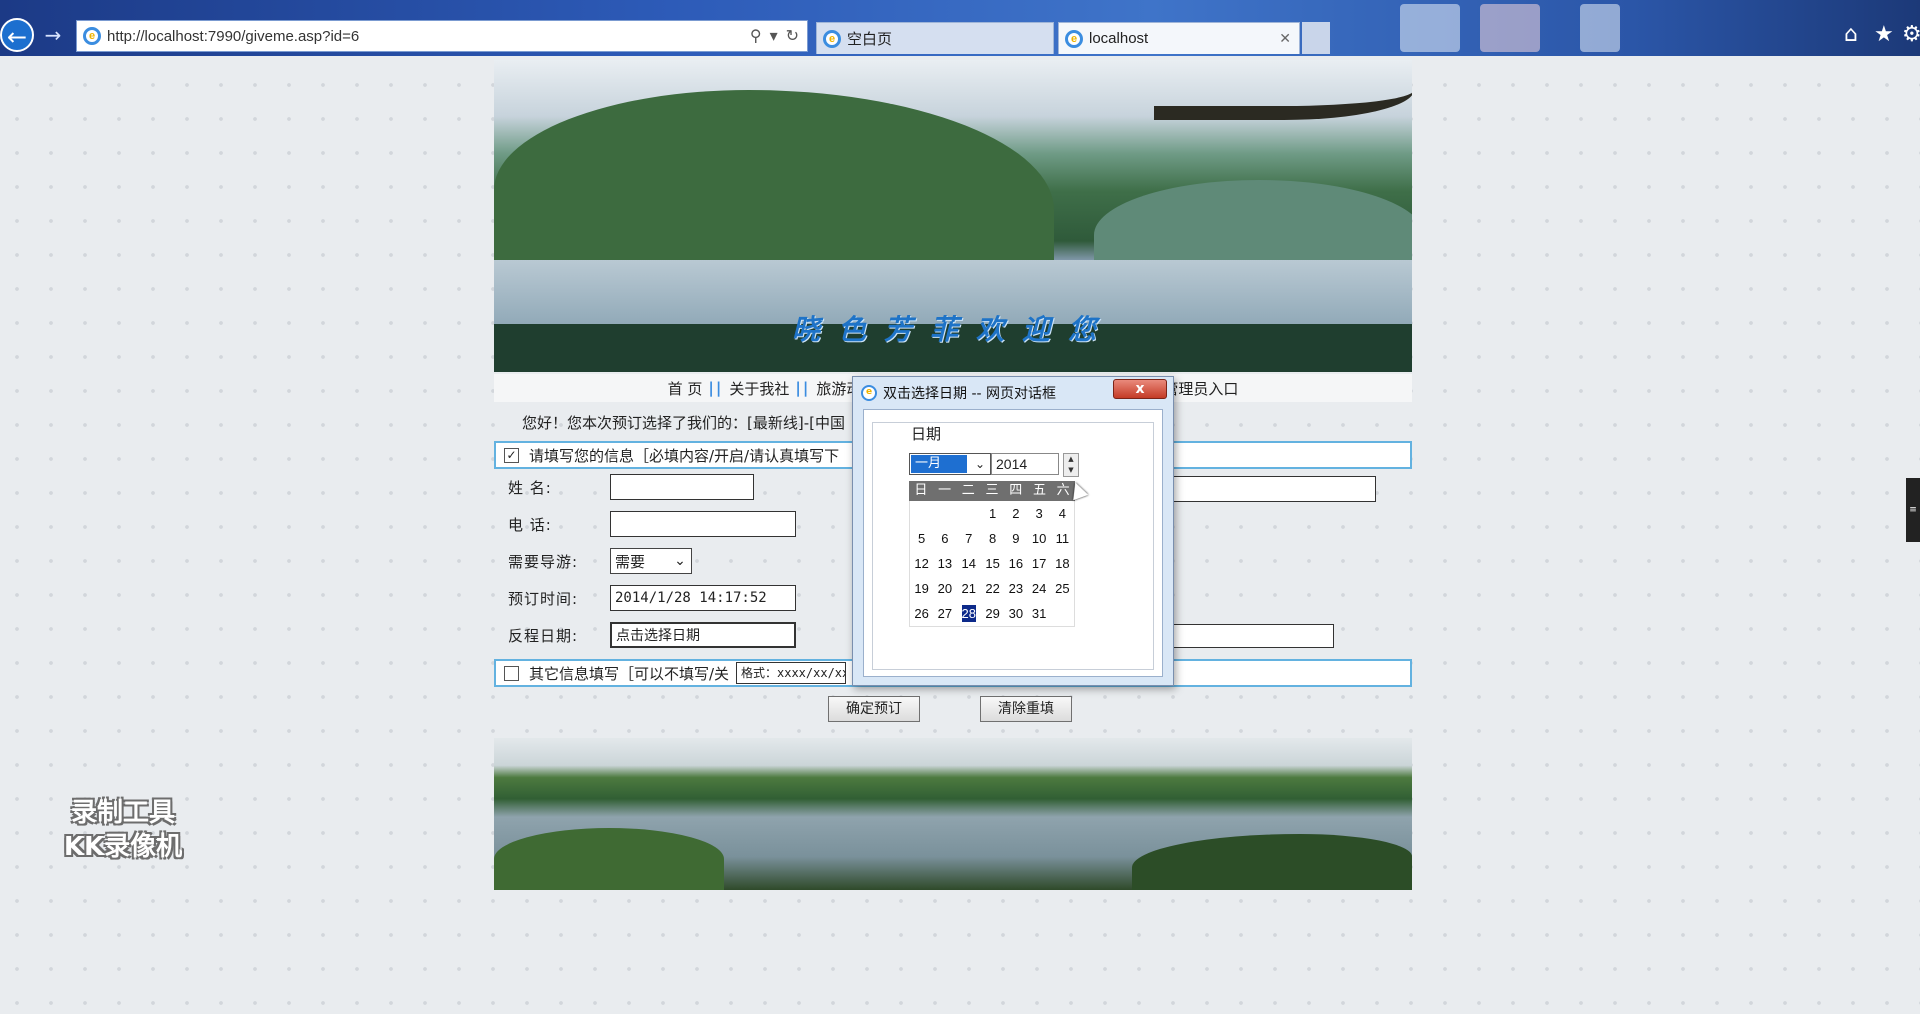 The width and height of the screenshot is (1920, 1014). I want to click on nav-item-about: 关于我社, so click(759, 388).